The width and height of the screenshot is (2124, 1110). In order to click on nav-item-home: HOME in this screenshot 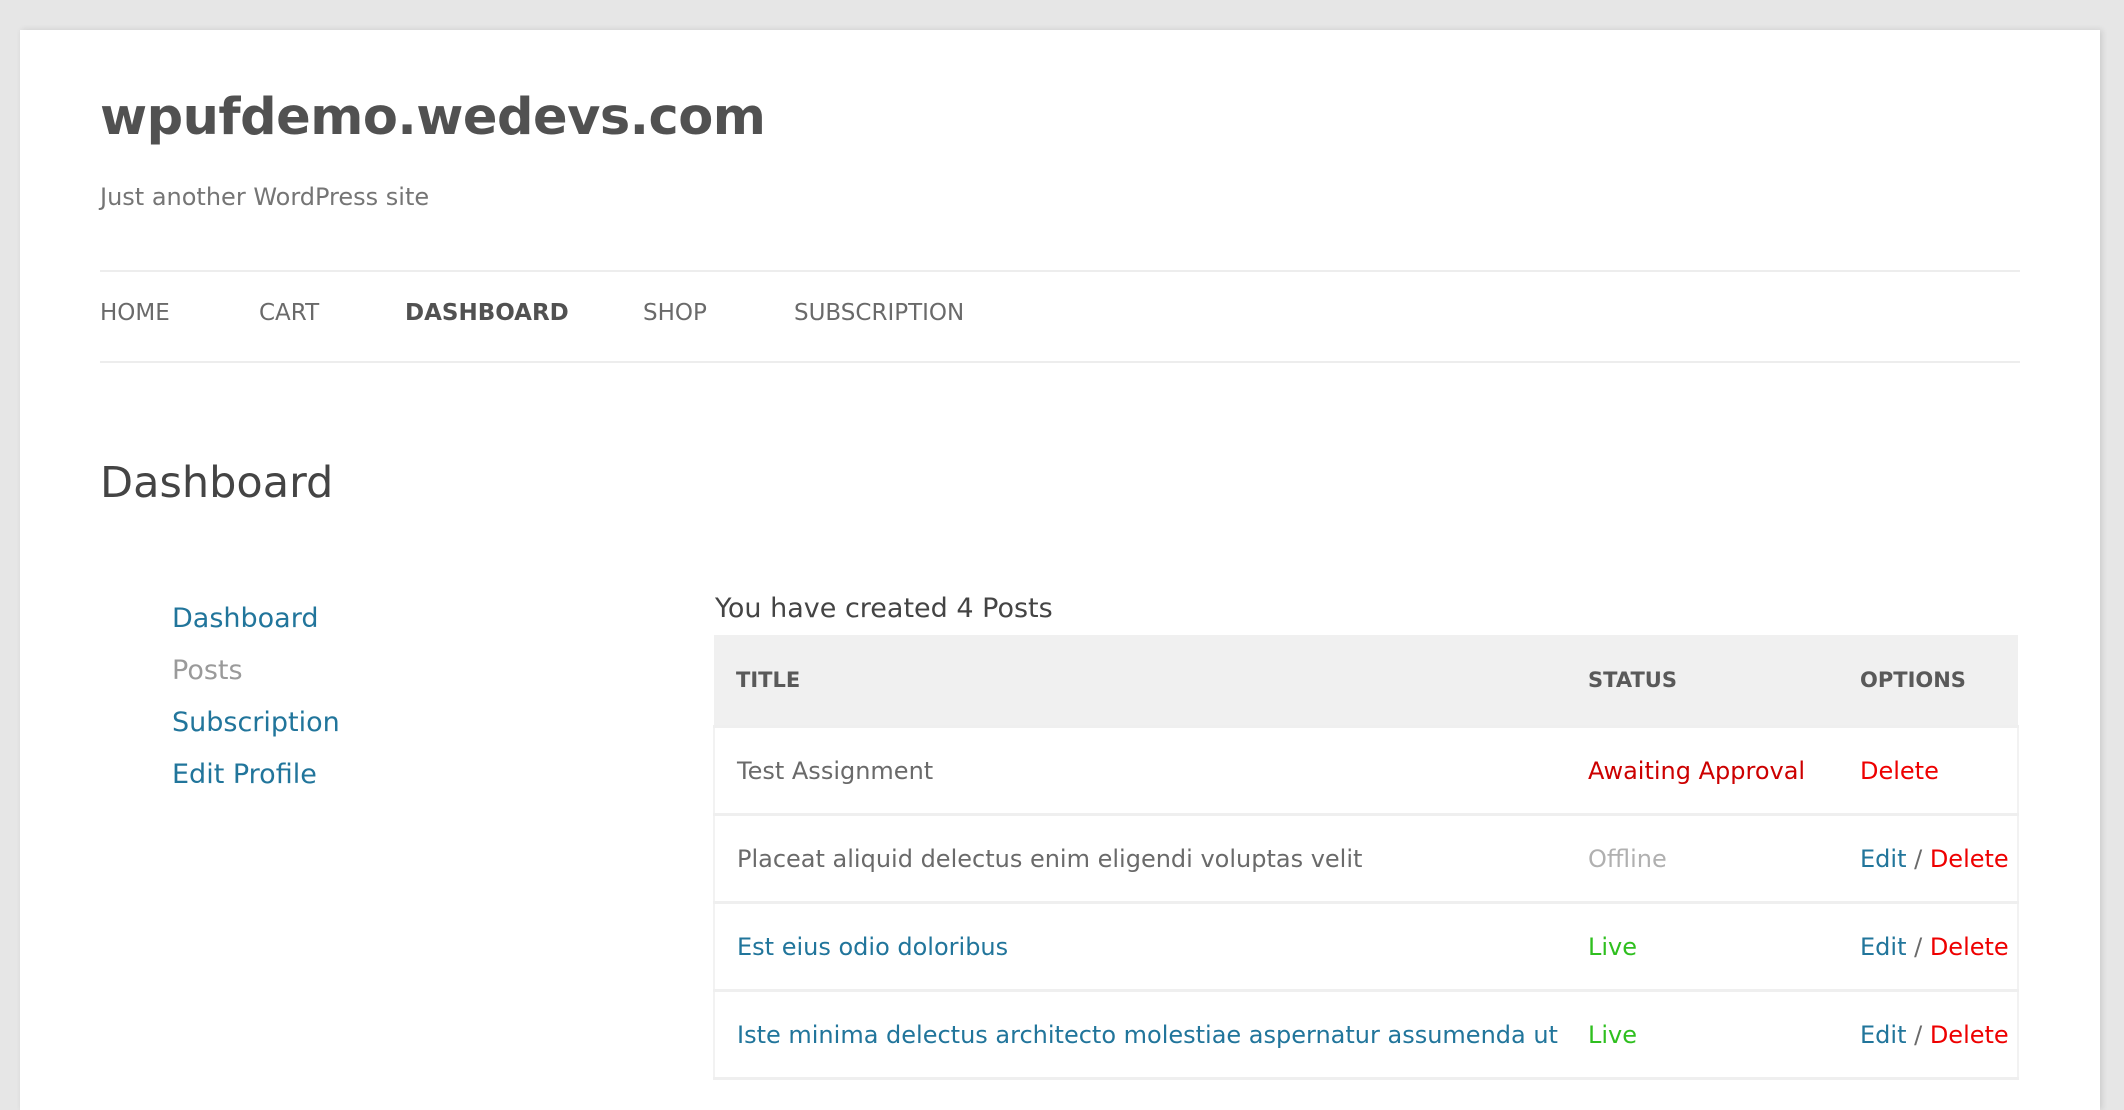, I will do `click(135, 313)`.